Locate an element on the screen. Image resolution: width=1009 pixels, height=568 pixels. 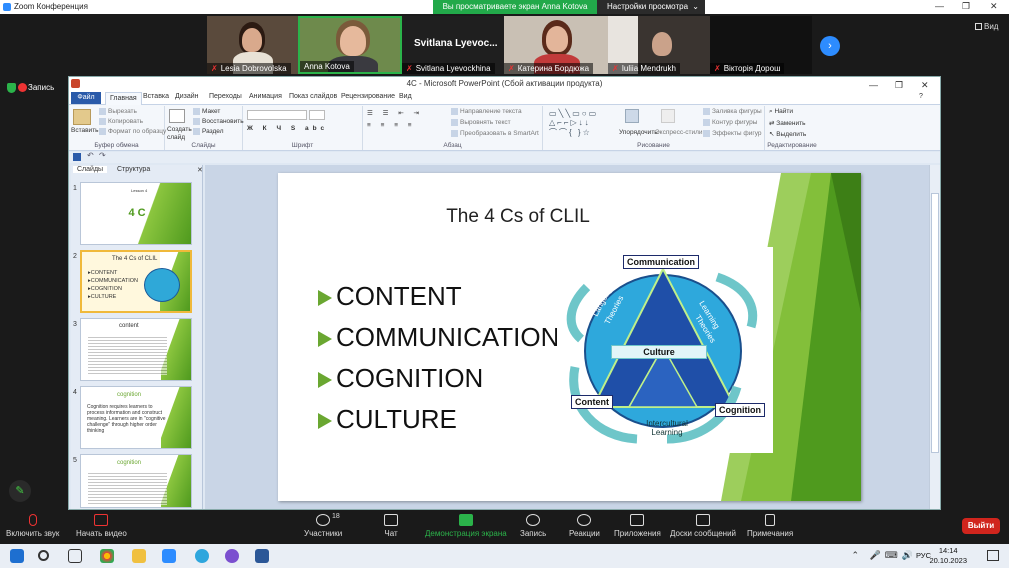
text-direction-button: Направление текста is located at coordinates (486, 111).